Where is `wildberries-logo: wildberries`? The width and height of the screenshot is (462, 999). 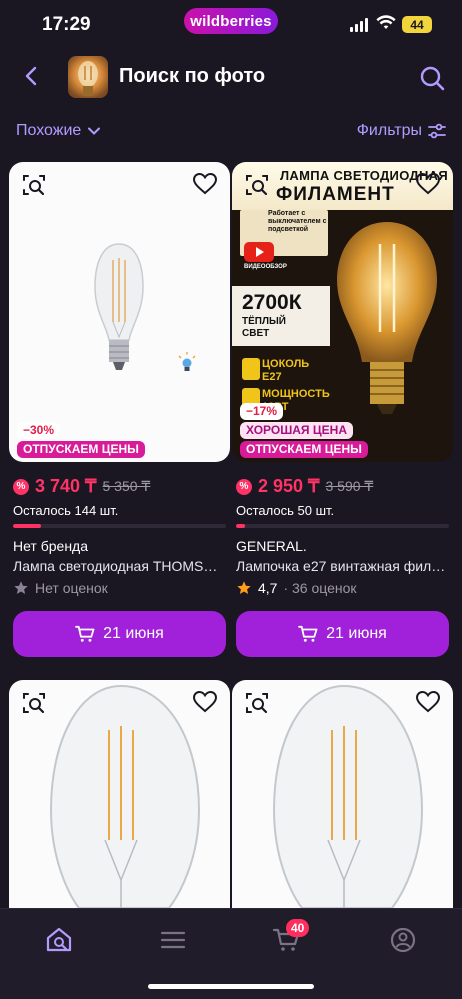 wildberries-logo: wildberries is located at coordinates (231, 21).